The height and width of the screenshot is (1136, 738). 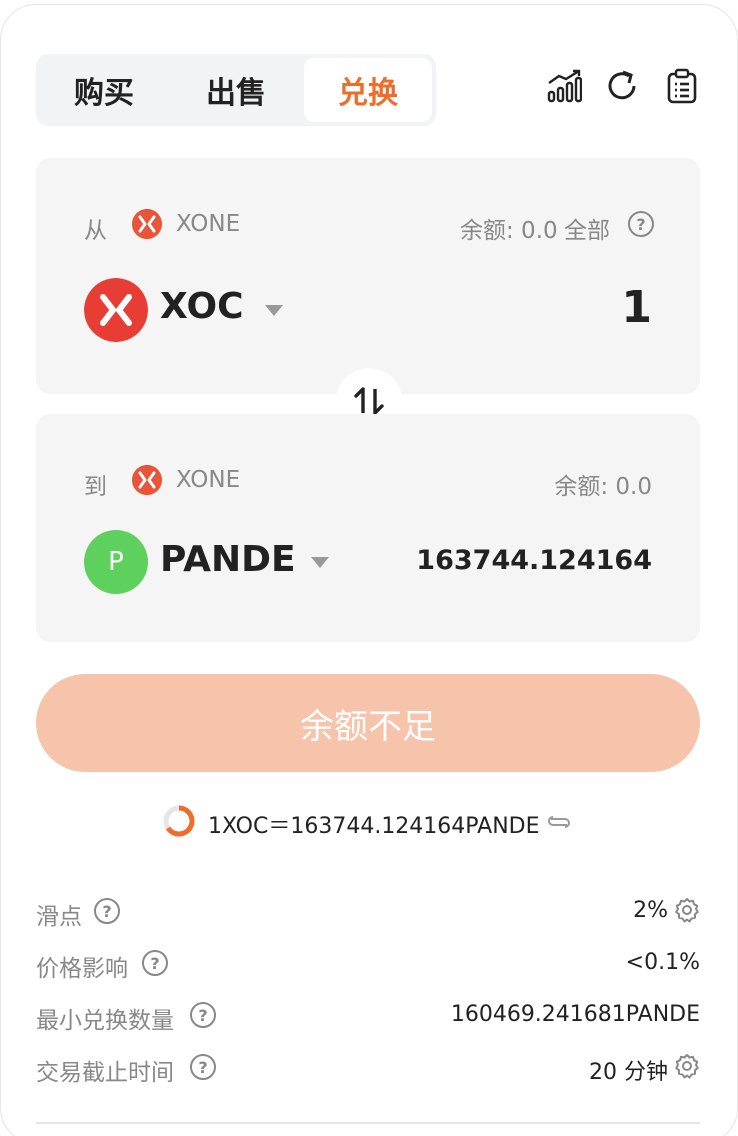 What do you see at coordinates (534, 560) in the screenshot?
I see `to-amount-output: 163744.124164` at bounding box center [534, 560].